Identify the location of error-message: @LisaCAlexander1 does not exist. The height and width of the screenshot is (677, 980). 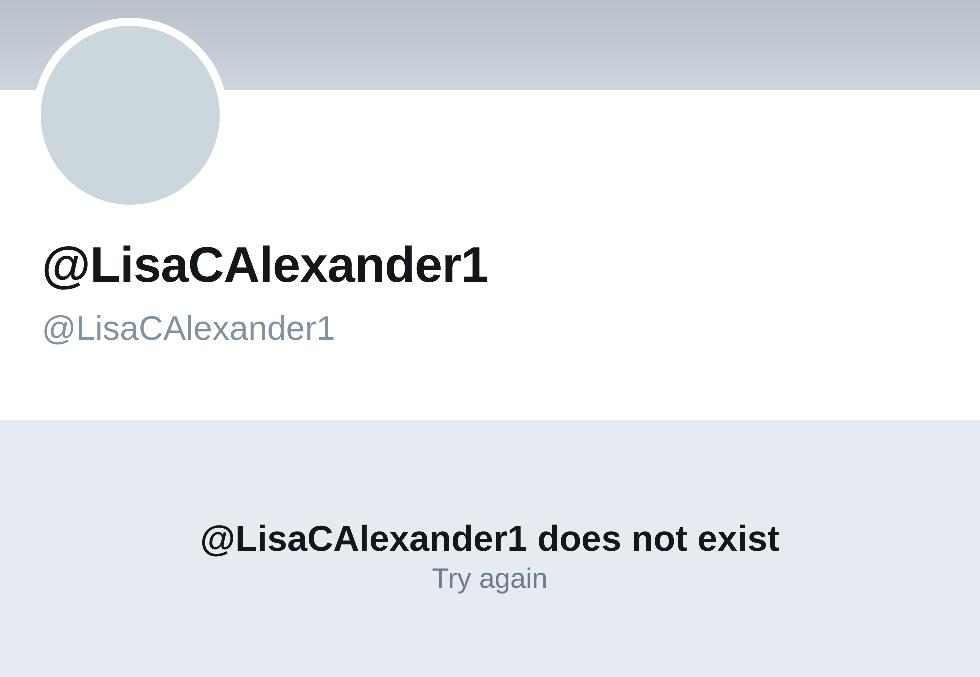
(490, 539).